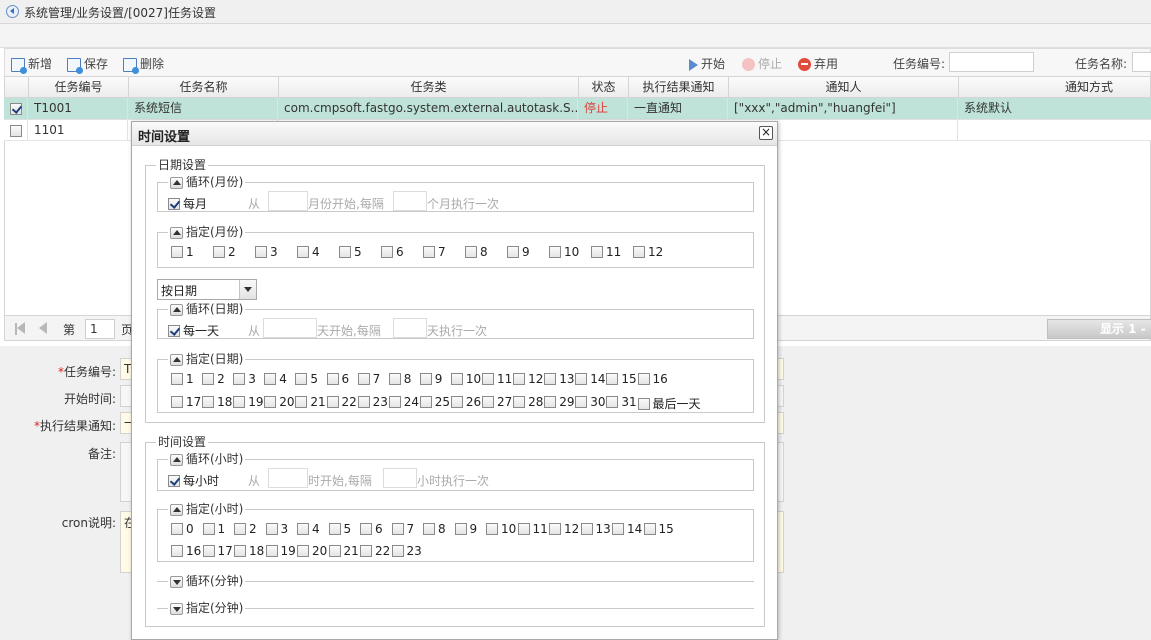  I want to click on checkbox-option: 26, so click(465, 402).